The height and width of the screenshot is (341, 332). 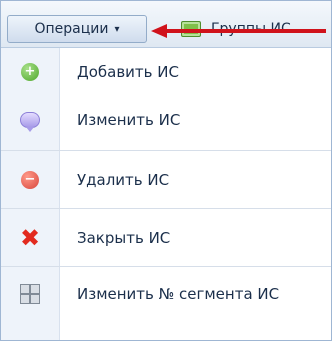 What do you see at coordinates (178, 294) in the screenshot?
I see `menu-item-label: Изменить № сегмента ИС` at bounding box center [178, 294].